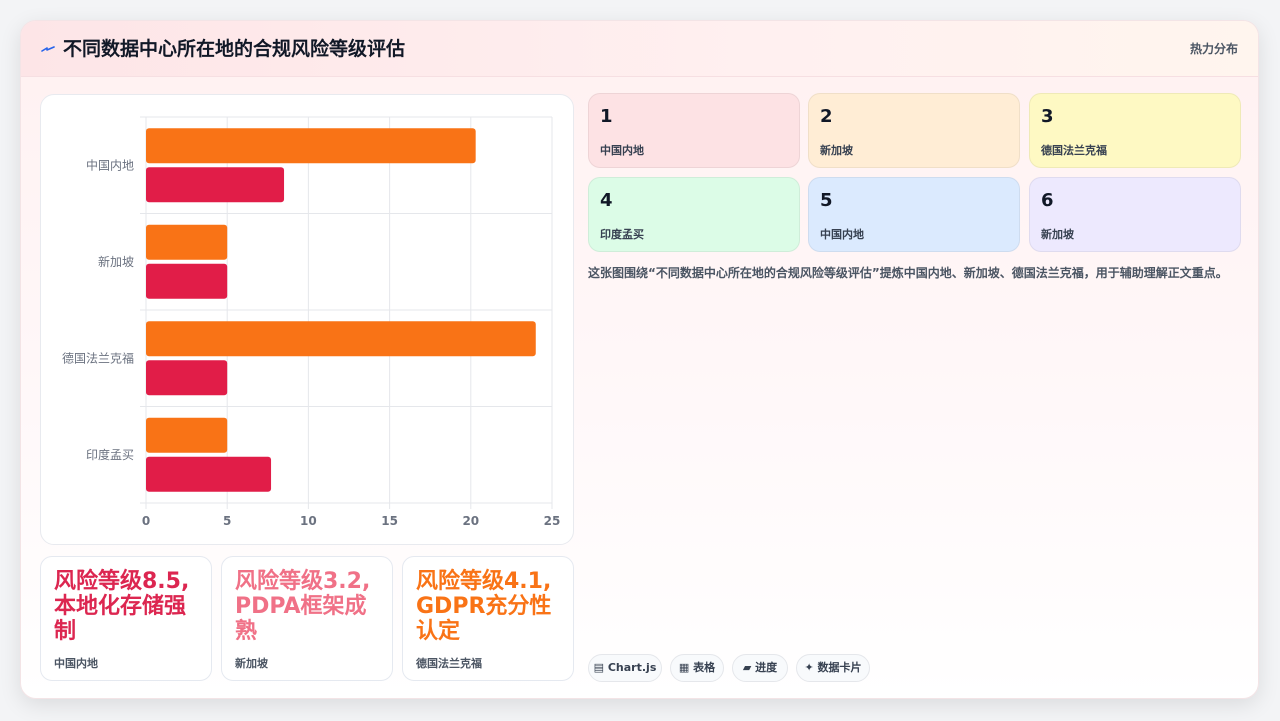  Describe the element at coordinates (747, 667) in the screenshot. I see `progress-icon: ▰` at that location.